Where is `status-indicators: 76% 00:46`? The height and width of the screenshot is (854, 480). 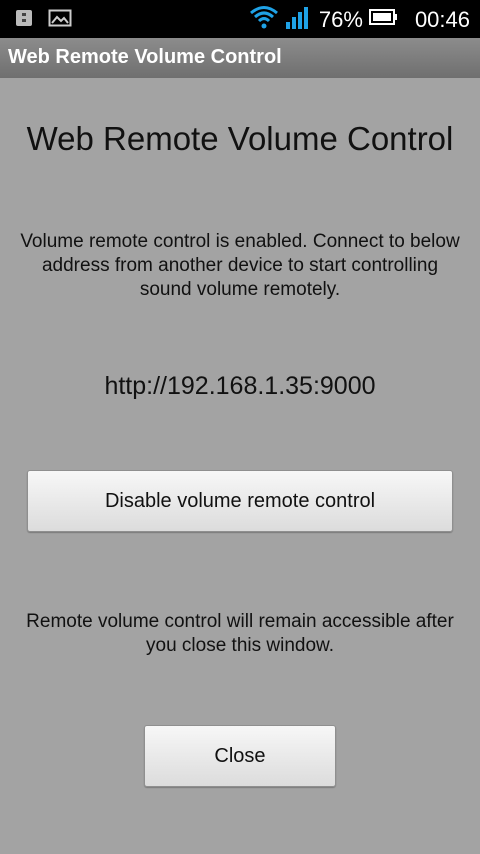 status-indicators: 76% 00:46 is located at coordinates (359, 20).